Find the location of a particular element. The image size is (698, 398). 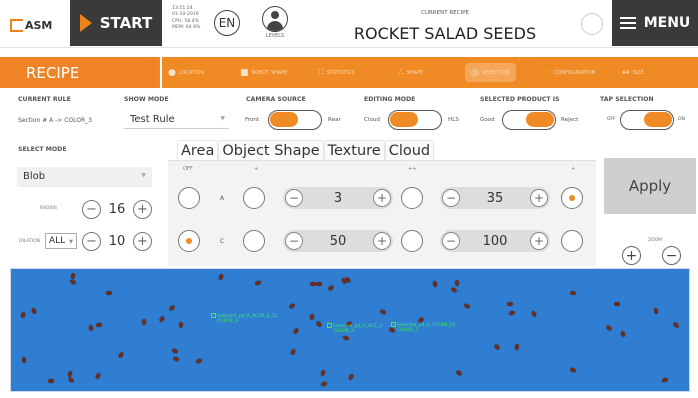

camera-source-front-label: Front is located at coordinates (252, 120).